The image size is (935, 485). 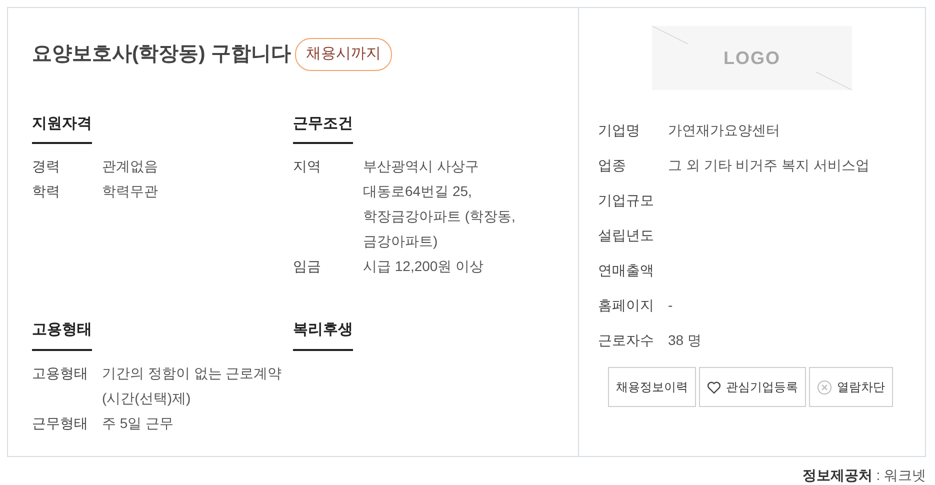 What do you see at coordinates (424, 266) in the screenshot?
I see `field-value: 시급 12,200원 이상` at bounding box center [424, 266].